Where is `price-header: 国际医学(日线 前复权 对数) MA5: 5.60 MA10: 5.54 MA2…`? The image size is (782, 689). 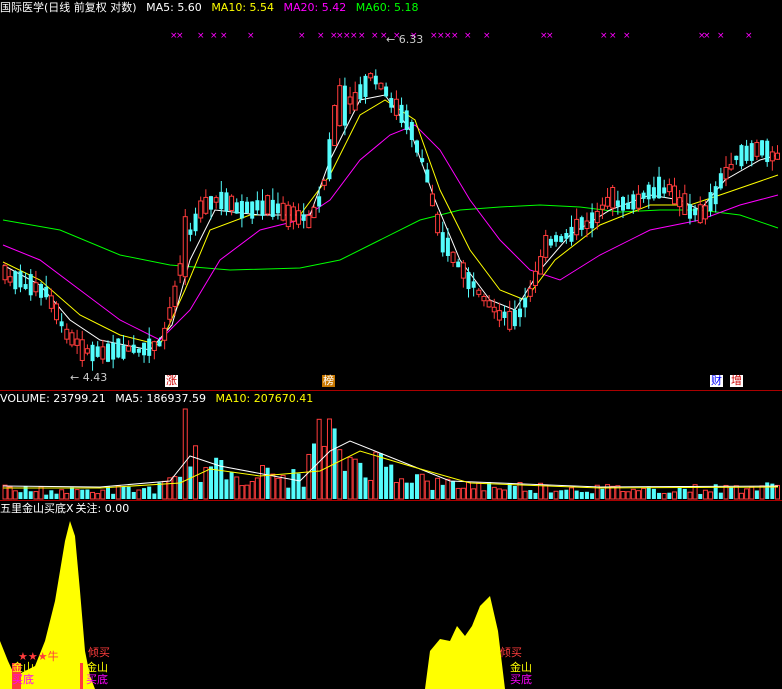
price-header: 国际医学(日线 前复权 对数) MA5: 5.60 MA10: 5.54 MA2… is located at coordinates (212, 8).